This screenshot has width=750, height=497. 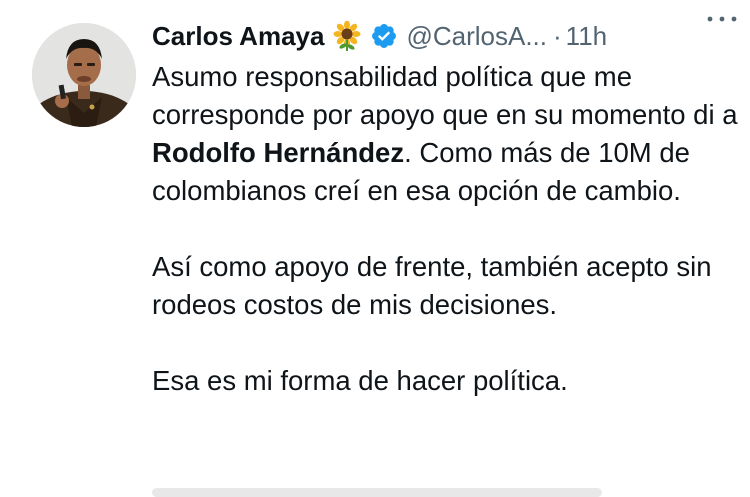 I want to click on sunflower-icon, so click(x=347, y=35).